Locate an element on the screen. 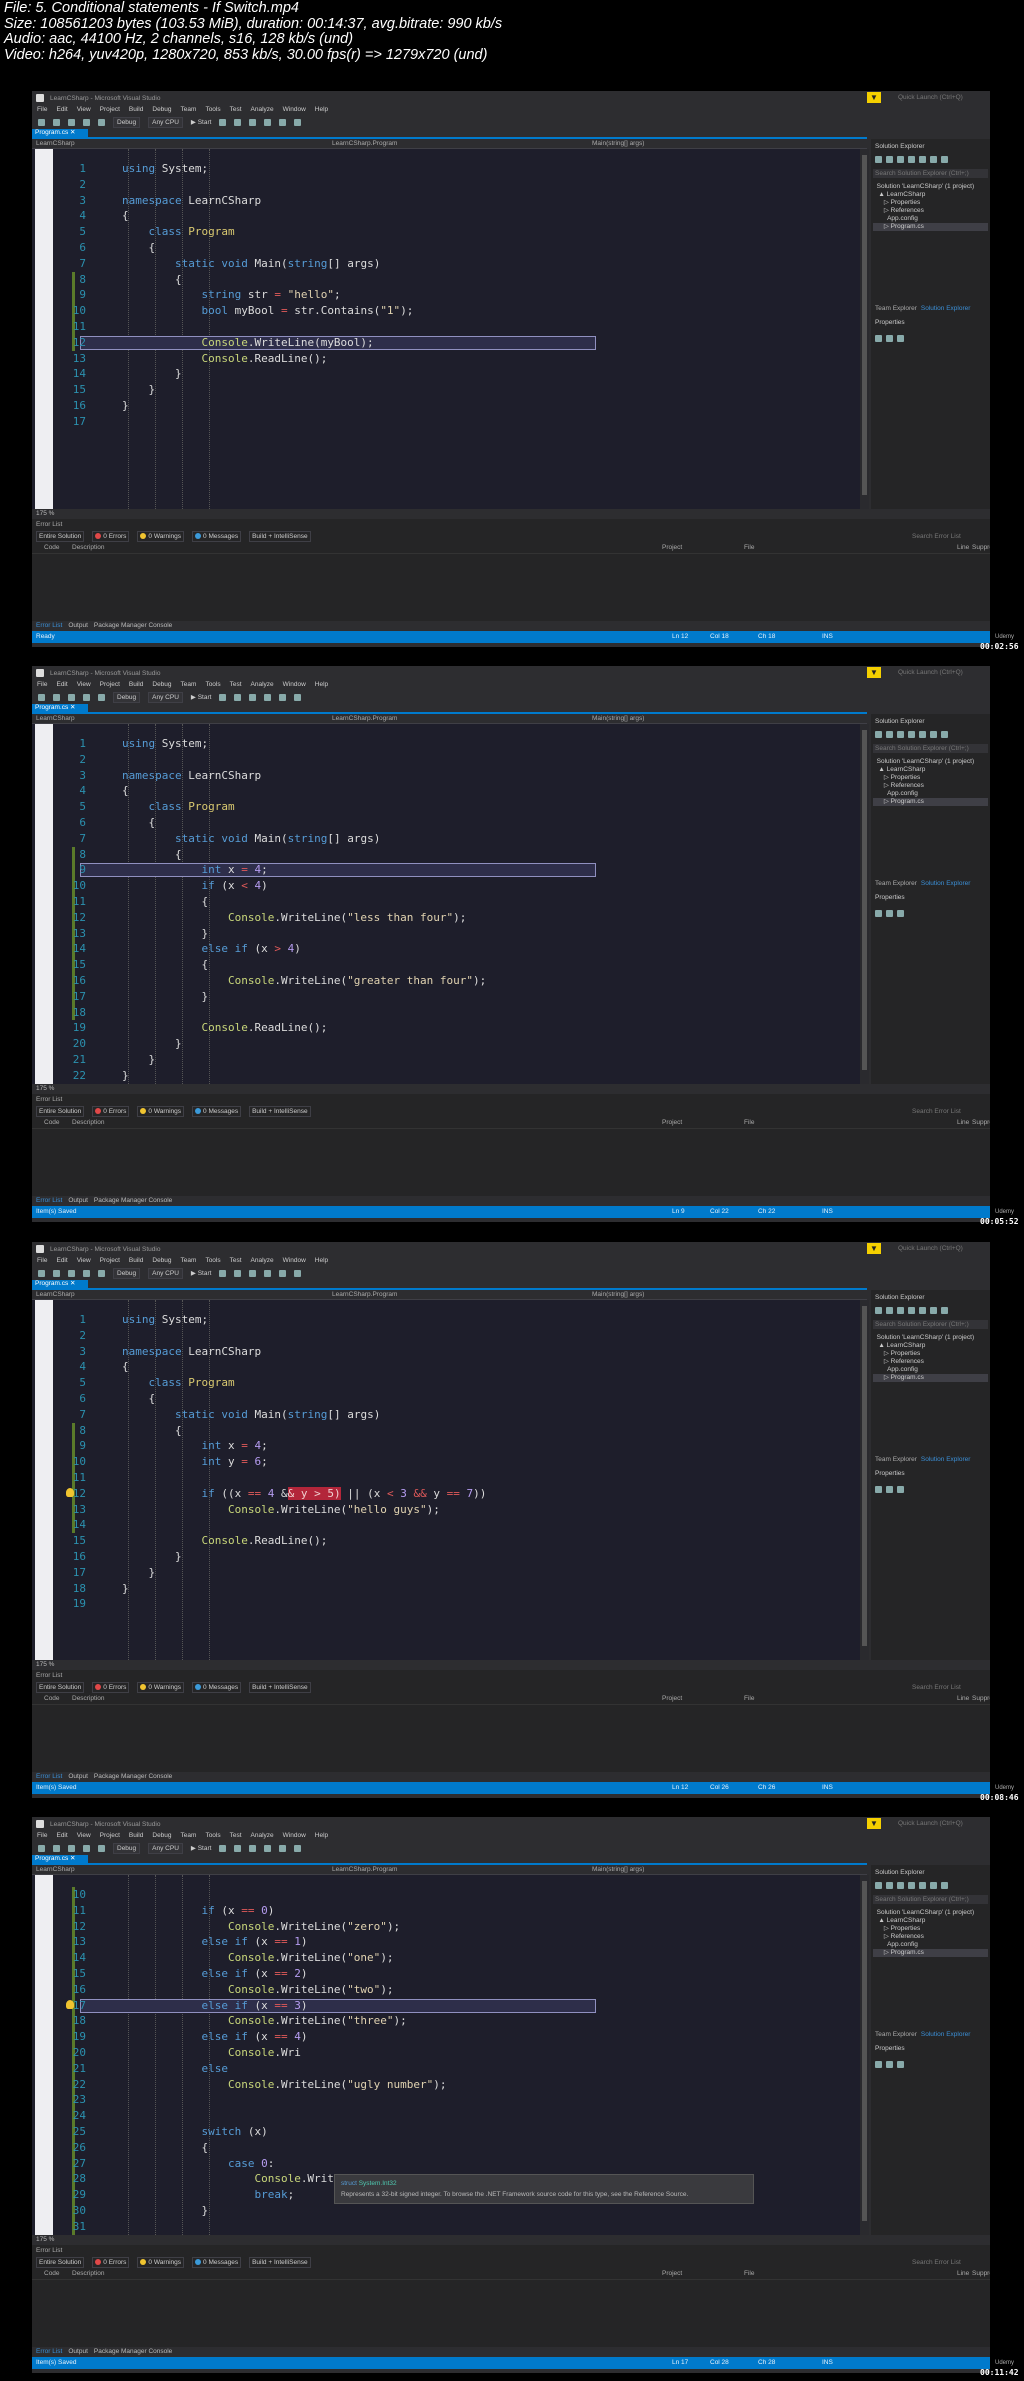 The height and width of the screenshot is (2381, 1024). tree-item: ▷ References is located at coordinates (930, 786).